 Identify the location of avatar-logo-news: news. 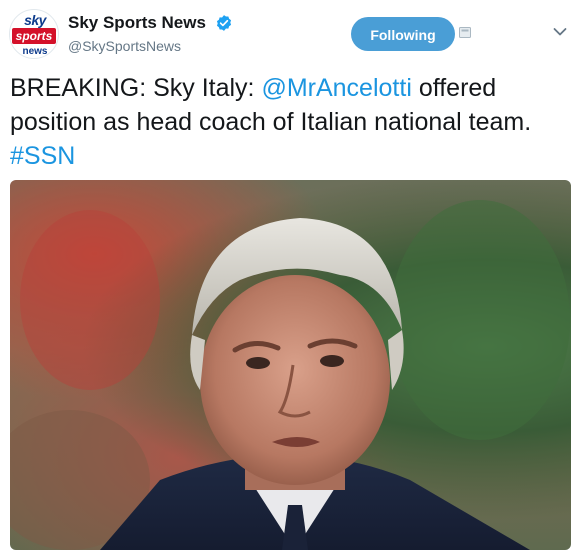
(35, 51).